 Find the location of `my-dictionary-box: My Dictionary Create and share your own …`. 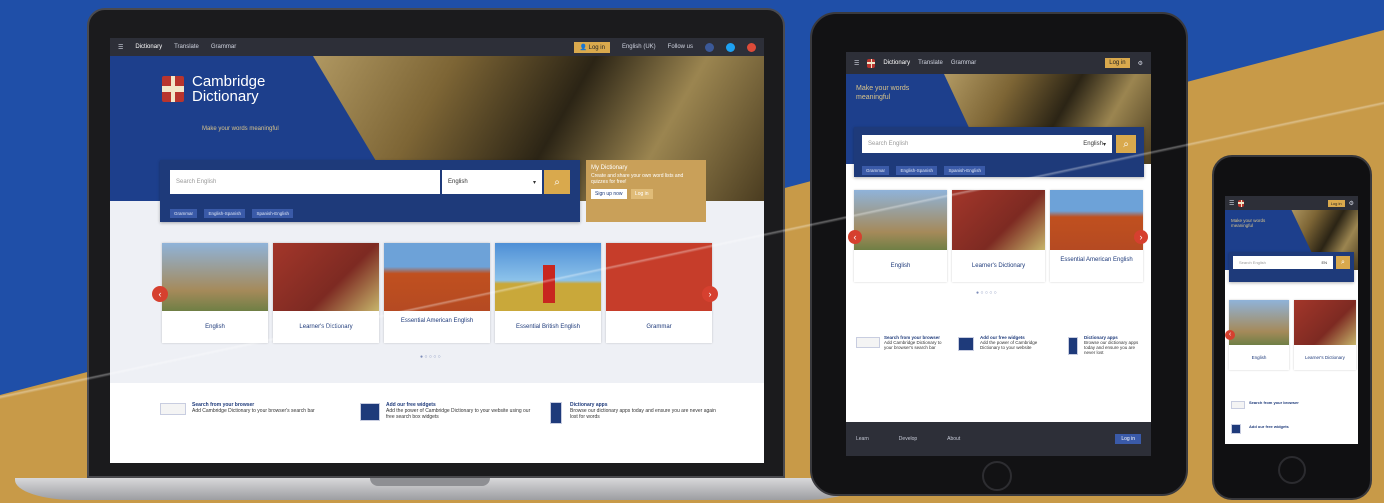

my-dictionary-box: My Dictionary Create and share your own … is located at coordinates (646, 191).